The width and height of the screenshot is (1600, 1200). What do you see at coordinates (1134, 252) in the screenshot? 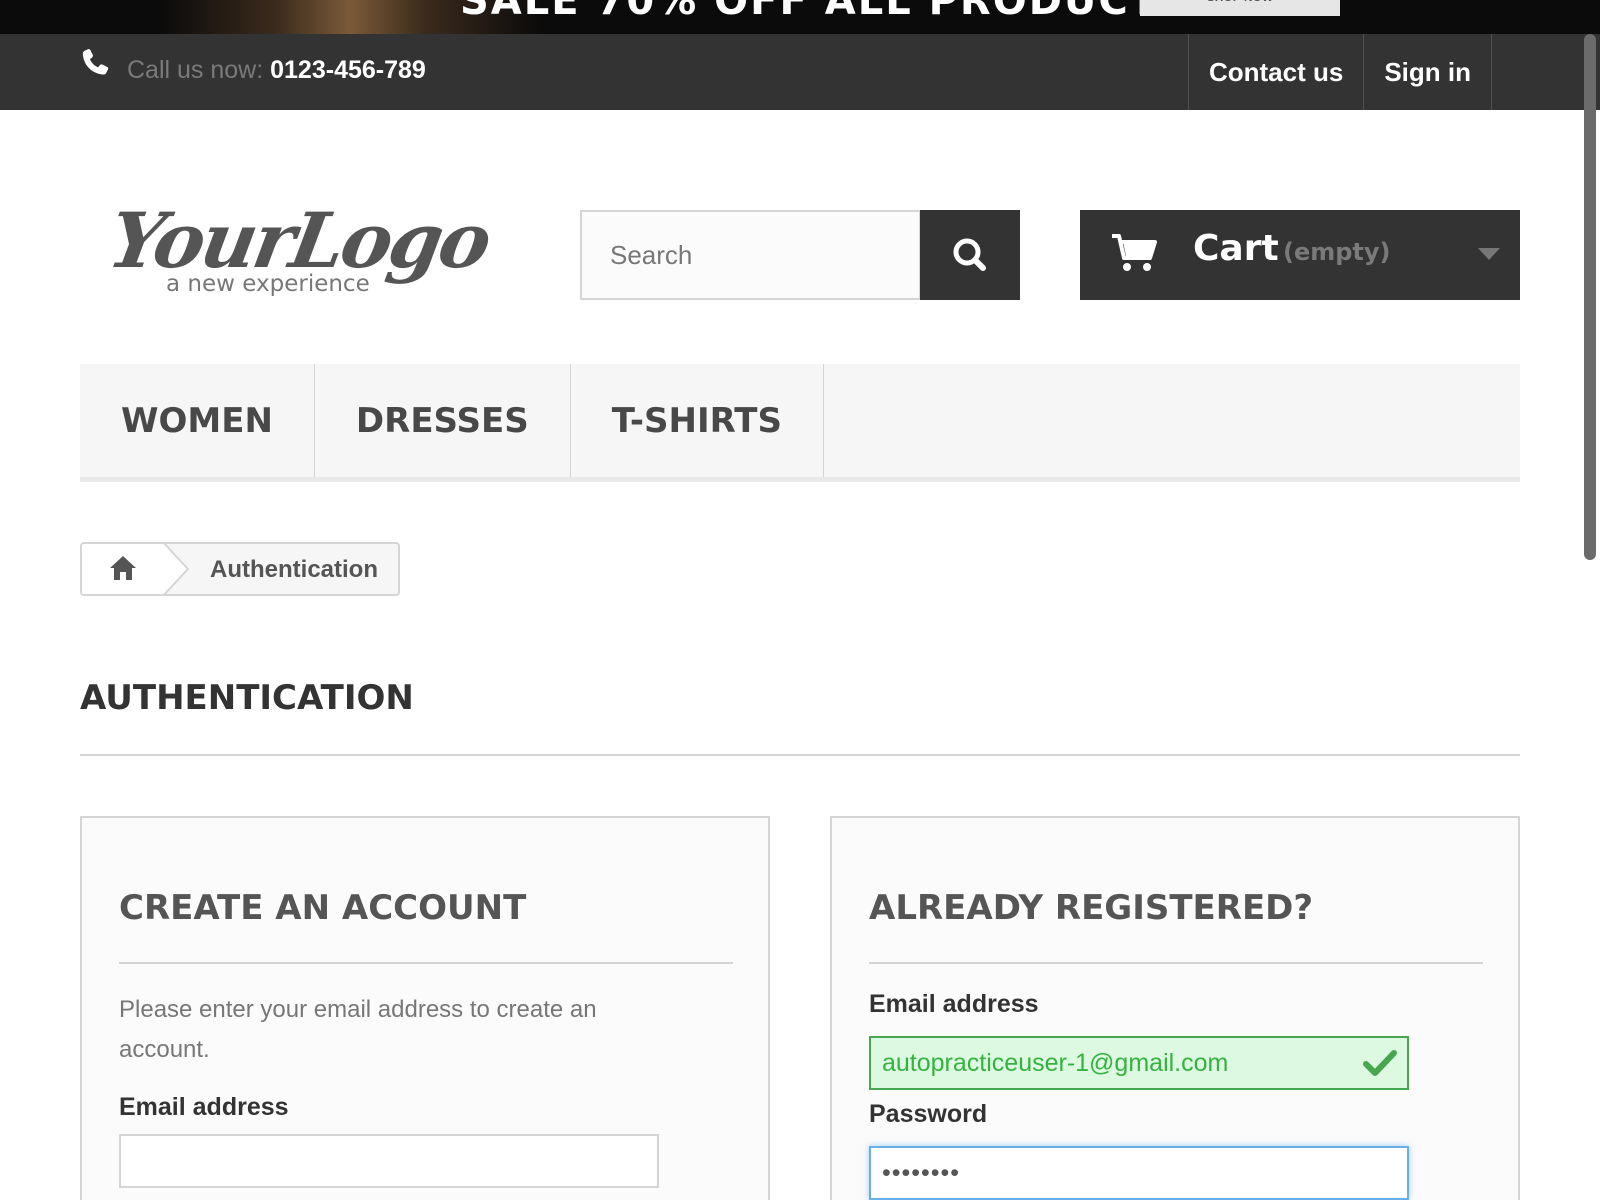
I see `cart-icon` at bounding box center [1134, 252].